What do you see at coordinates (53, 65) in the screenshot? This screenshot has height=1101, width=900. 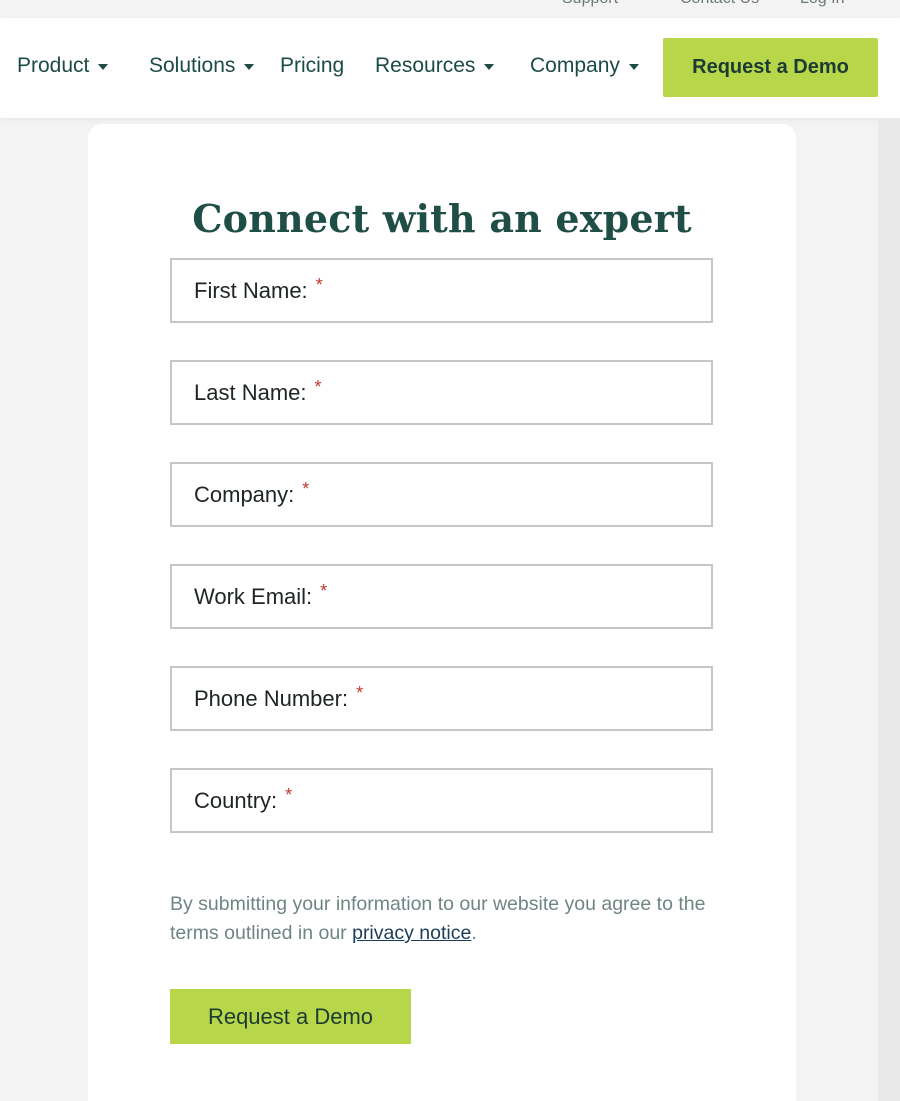 I see `nav-item-label: Product` at bounding box center [53, 65].